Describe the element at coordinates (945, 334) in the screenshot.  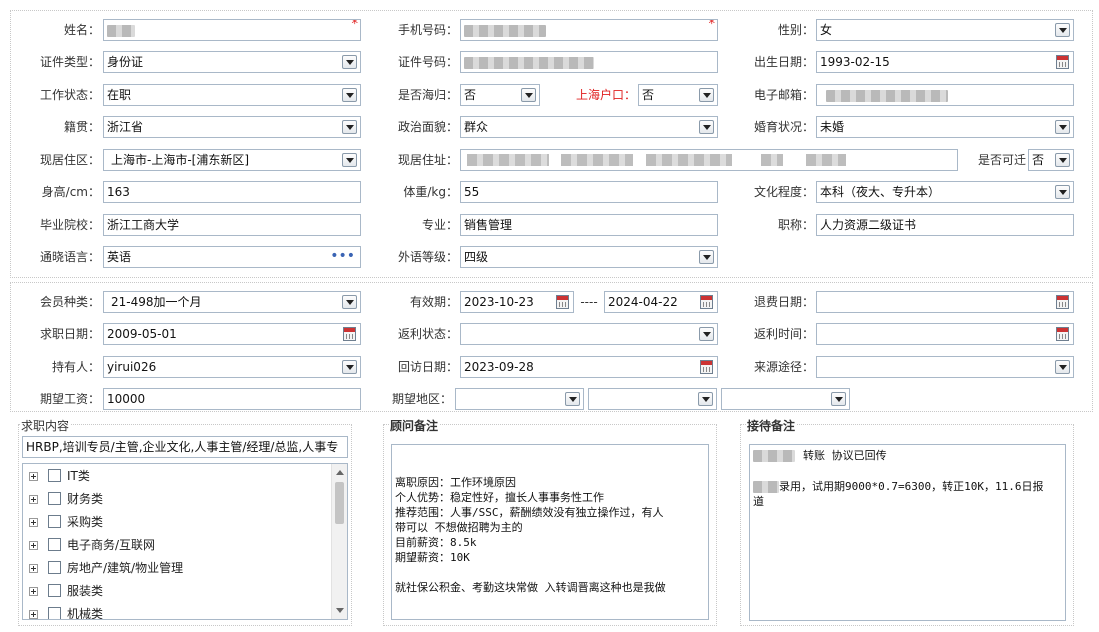
I see `rebate-time-input` at that location.